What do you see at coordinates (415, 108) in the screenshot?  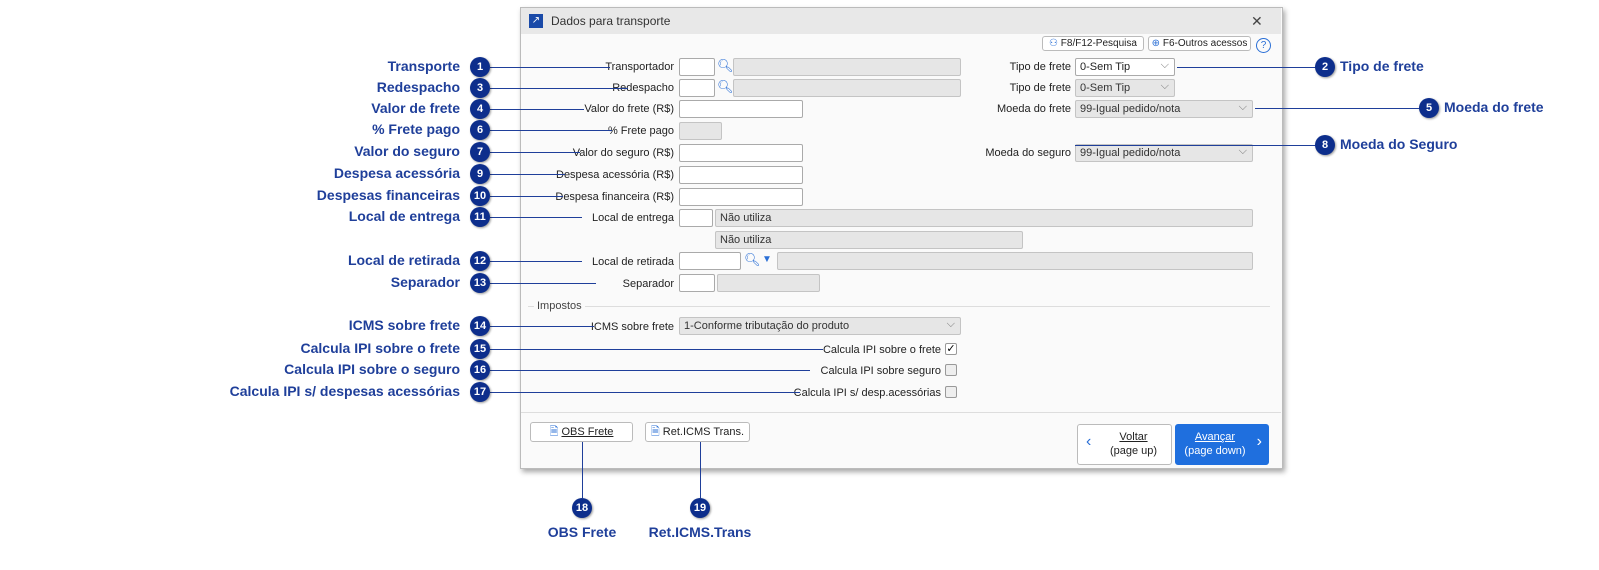 I see `callout-label: Valor de frete` at bounding box center [415, 108].